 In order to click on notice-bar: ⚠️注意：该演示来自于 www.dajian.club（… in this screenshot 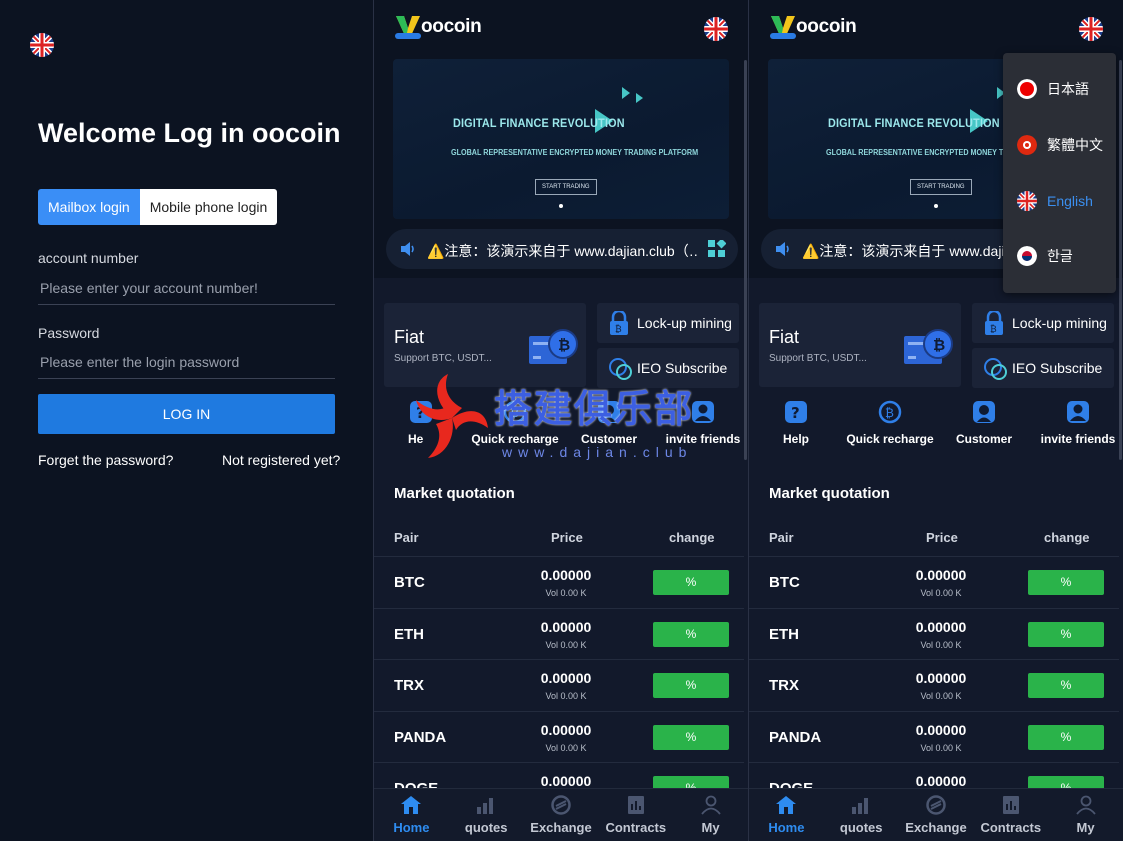, I will do `click(562, 249)`.